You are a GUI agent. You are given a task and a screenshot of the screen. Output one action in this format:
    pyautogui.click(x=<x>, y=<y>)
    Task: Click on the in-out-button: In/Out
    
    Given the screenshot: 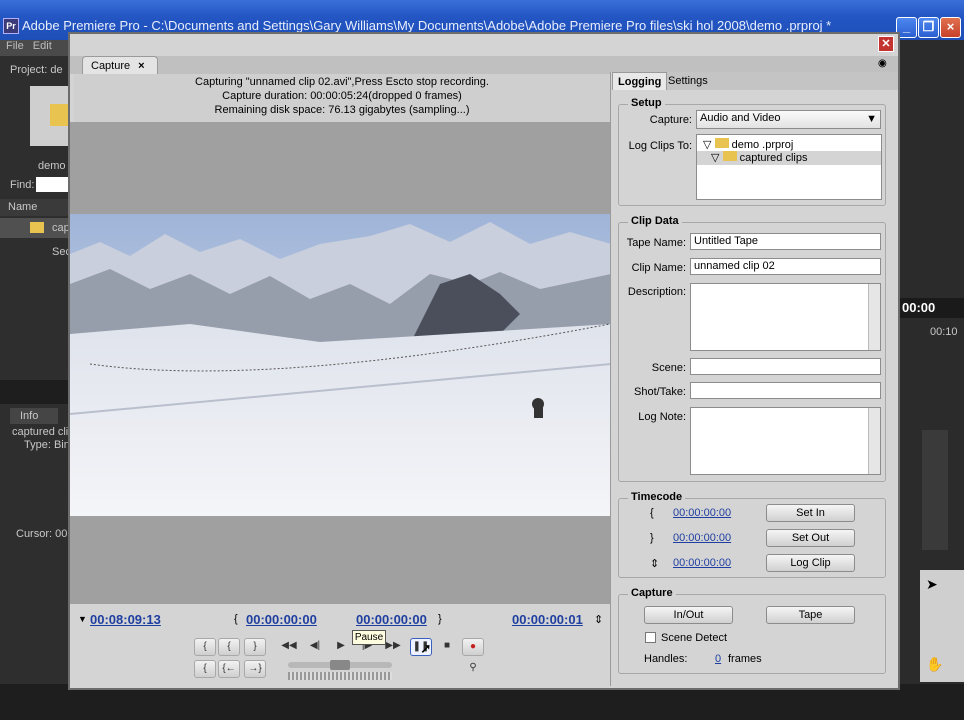 What is the action you would take?
    pyautogui.click(x=688, y=615)
    